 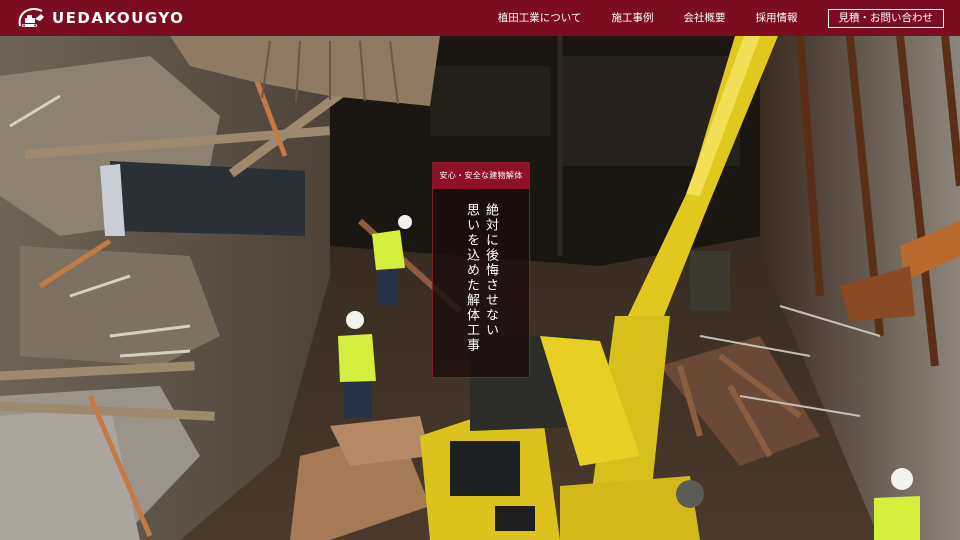 What do you see at coordinates (481, 176) in the screenshot?
I see `hero-tagline: 安心・安全な建物解体` at bounding box center [481, 176].